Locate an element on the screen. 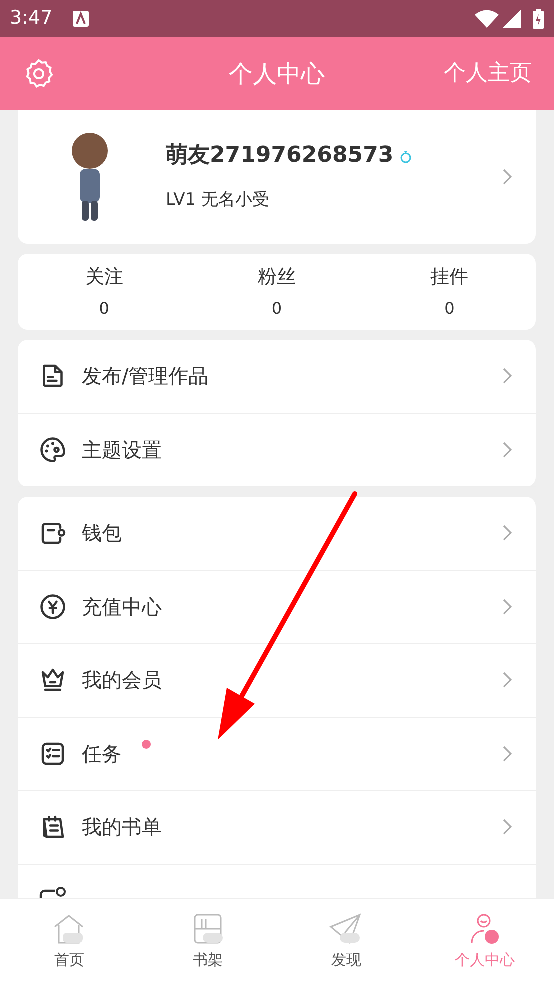 This screenshot has width=554, height=984. menu-label: 钱包 is located at coordinates (102, 534).